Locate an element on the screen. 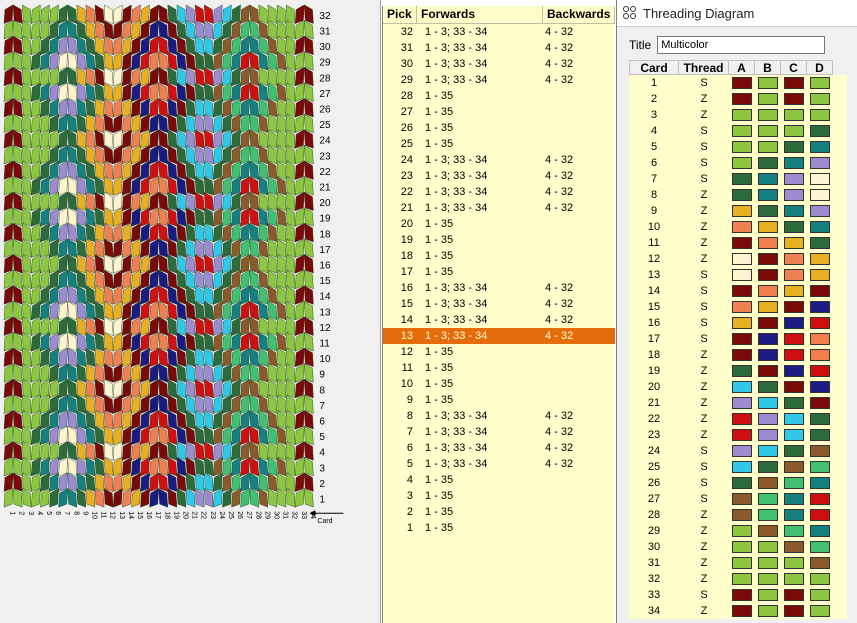  pick-row: 23 1 - 3; 33 - 34 4 - 32 is located at coordinates (499, 176).